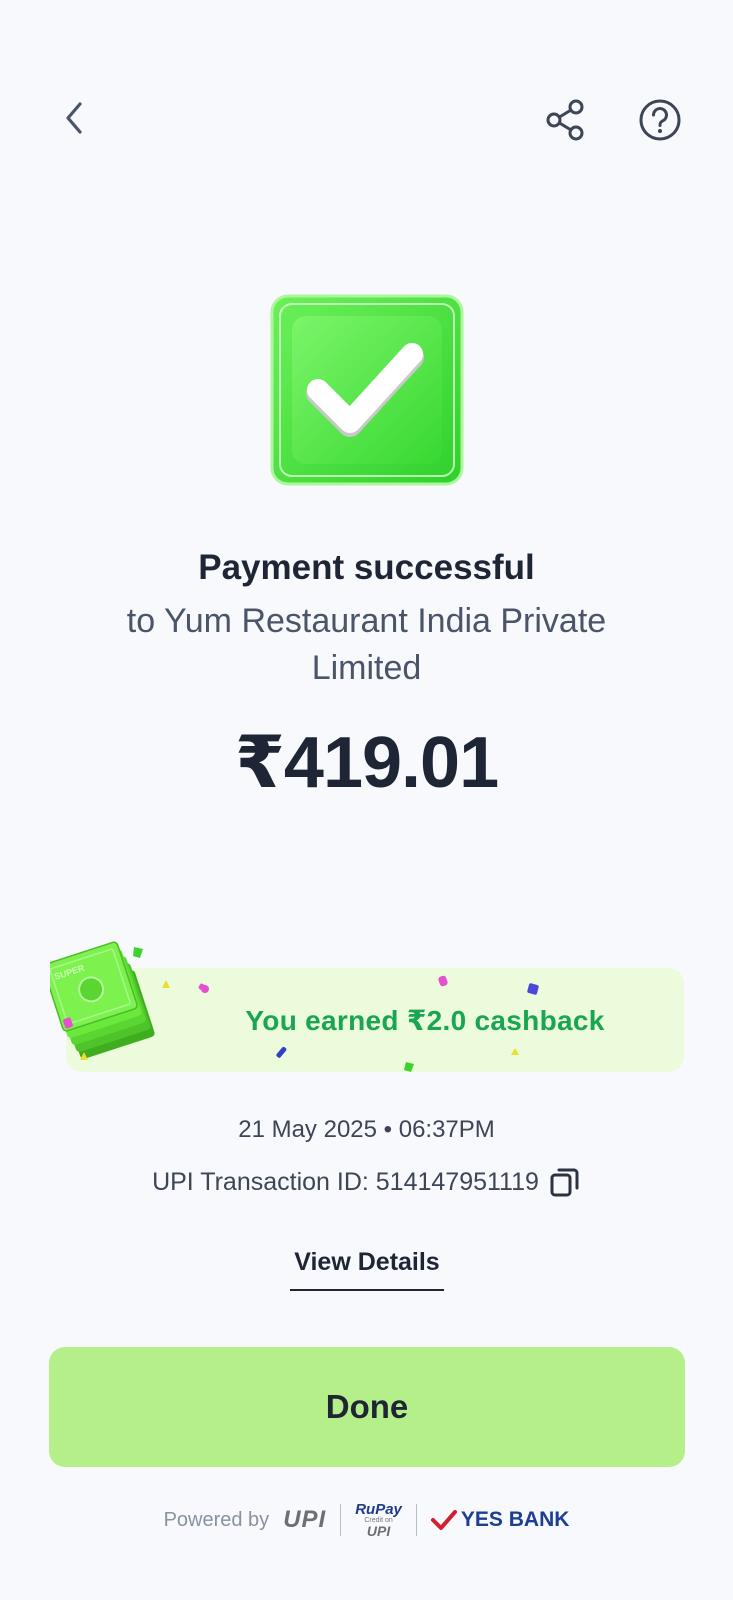 This screenshot has height=1600, width=733. I want to click on help-button, so click(660, 120).